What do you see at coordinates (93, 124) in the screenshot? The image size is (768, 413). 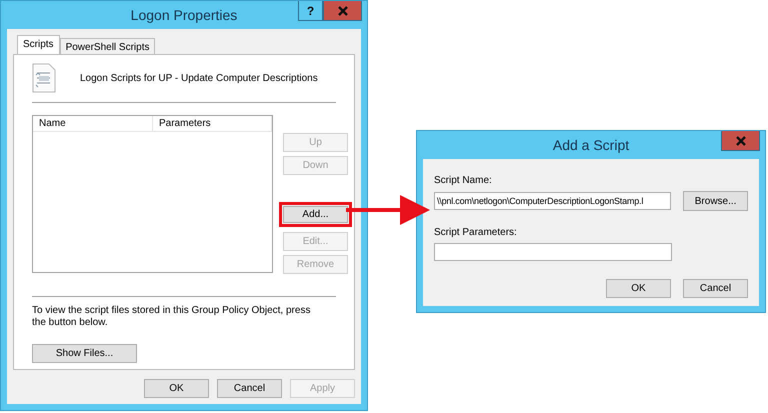 I see `column-header: Name` at bounding box center [93, 124].